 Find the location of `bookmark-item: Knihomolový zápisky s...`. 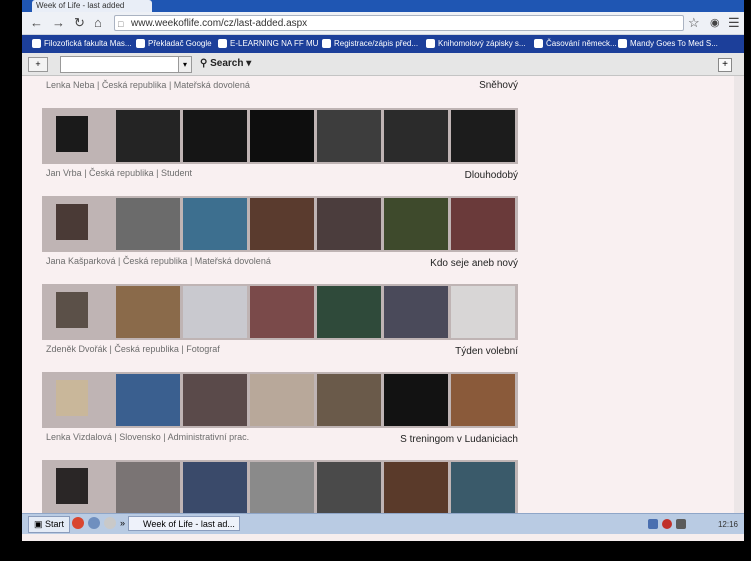

bookmark-item: Knihomolový zápisky s... is located at coordinates (476, 44).